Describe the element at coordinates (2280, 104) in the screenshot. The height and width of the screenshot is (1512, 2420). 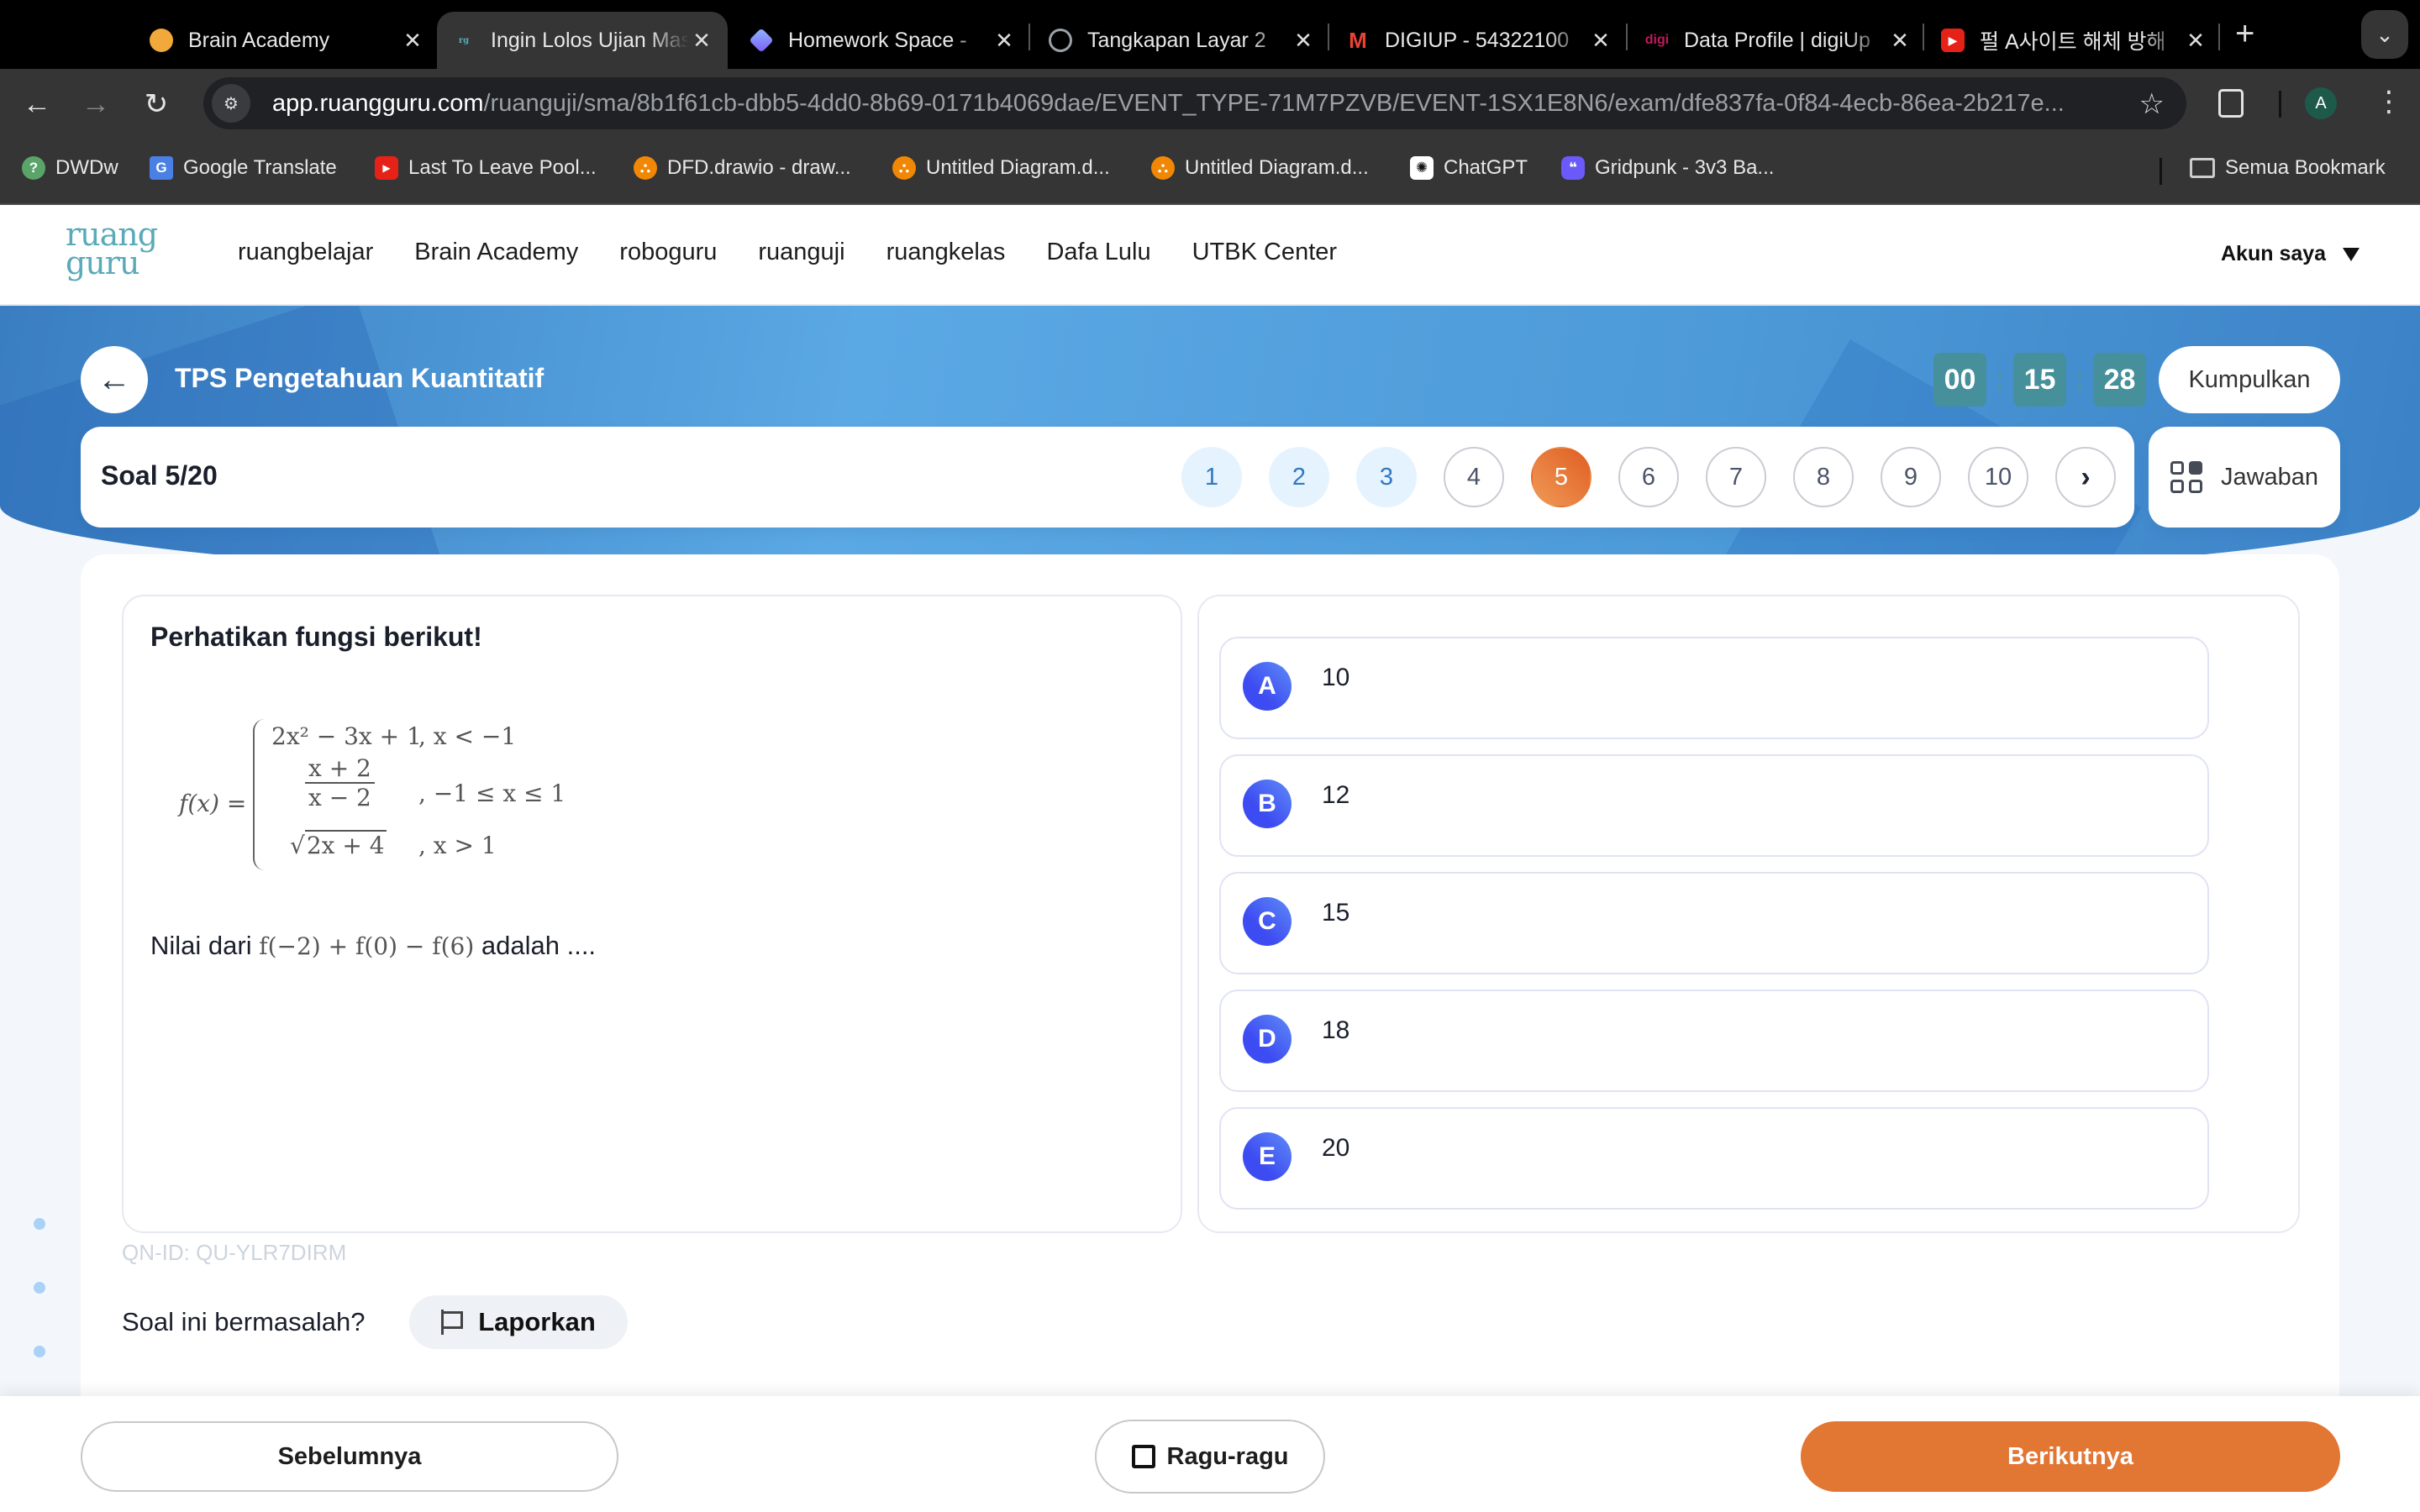
I see `toolbar-separator` at that location.